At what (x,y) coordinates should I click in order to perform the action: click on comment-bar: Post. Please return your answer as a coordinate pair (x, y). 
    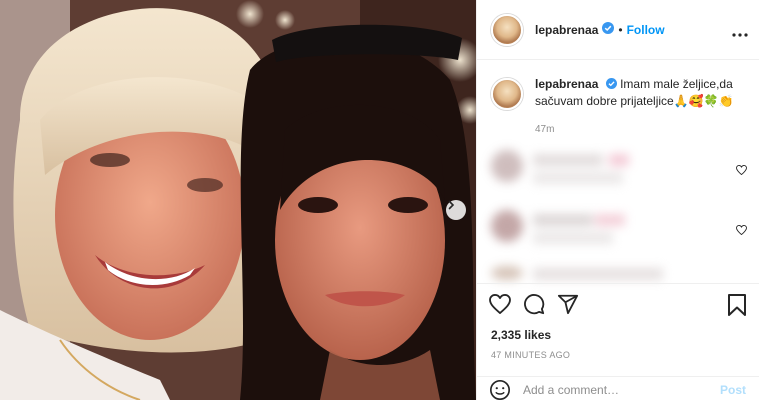
    Looking at the image, I should click on (618, 388).